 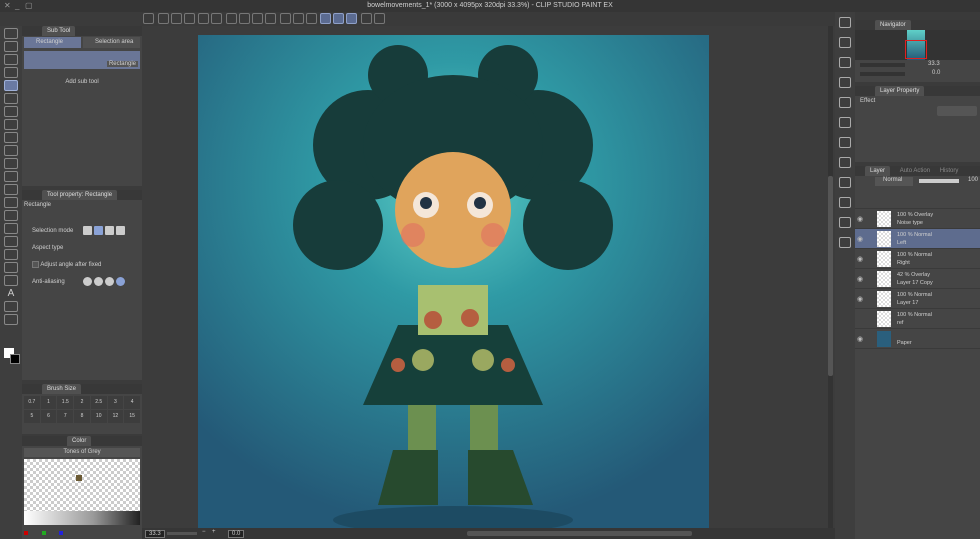 What do you see at coordinates (893, 25) in the screenshot?
I see `navigator-tab: Navigator` at bounding box center [893, 25].